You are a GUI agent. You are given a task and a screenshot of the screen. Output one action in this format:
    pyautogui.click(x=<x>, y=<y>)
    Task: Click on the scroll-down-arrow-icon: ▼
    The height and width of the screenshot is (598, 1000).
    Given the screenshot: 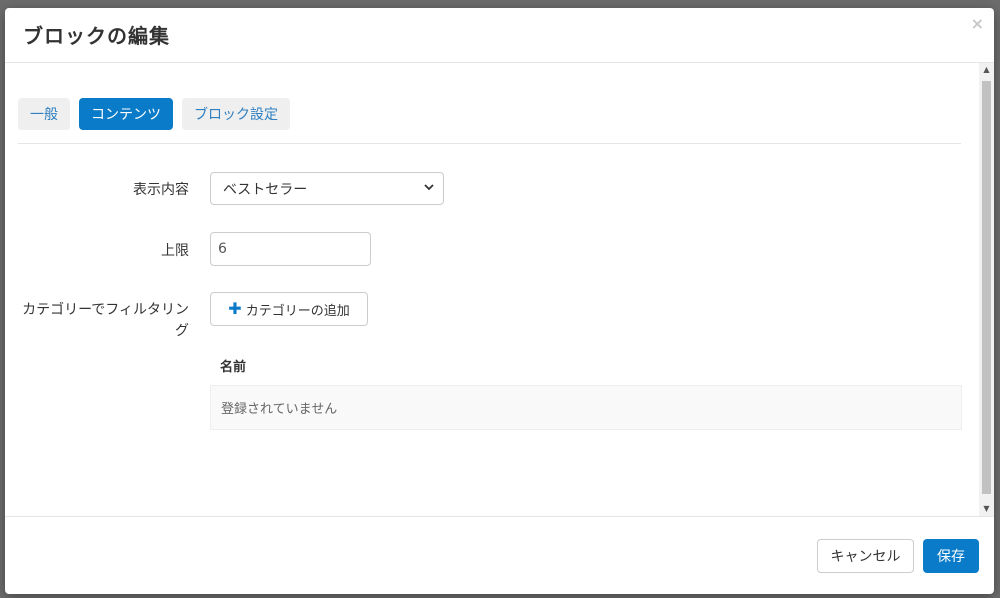 What is the action you would take?
    pyautogui.click(x=986, y=509)
    